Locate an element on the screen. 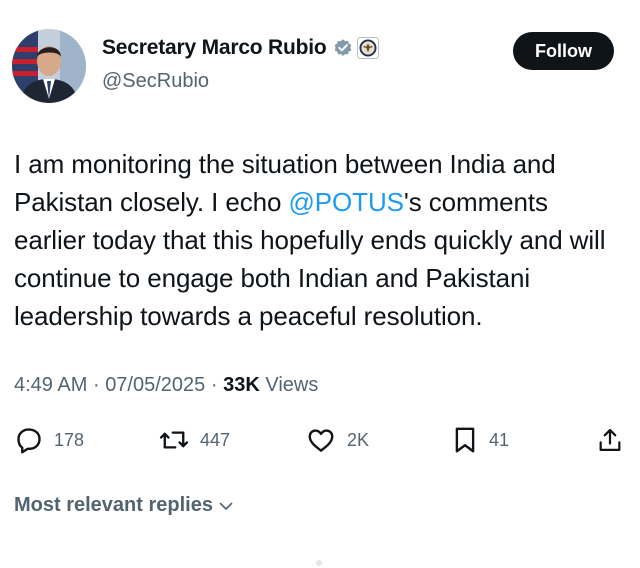  bookmark-count: 41 is located at coordinates (499, 439).